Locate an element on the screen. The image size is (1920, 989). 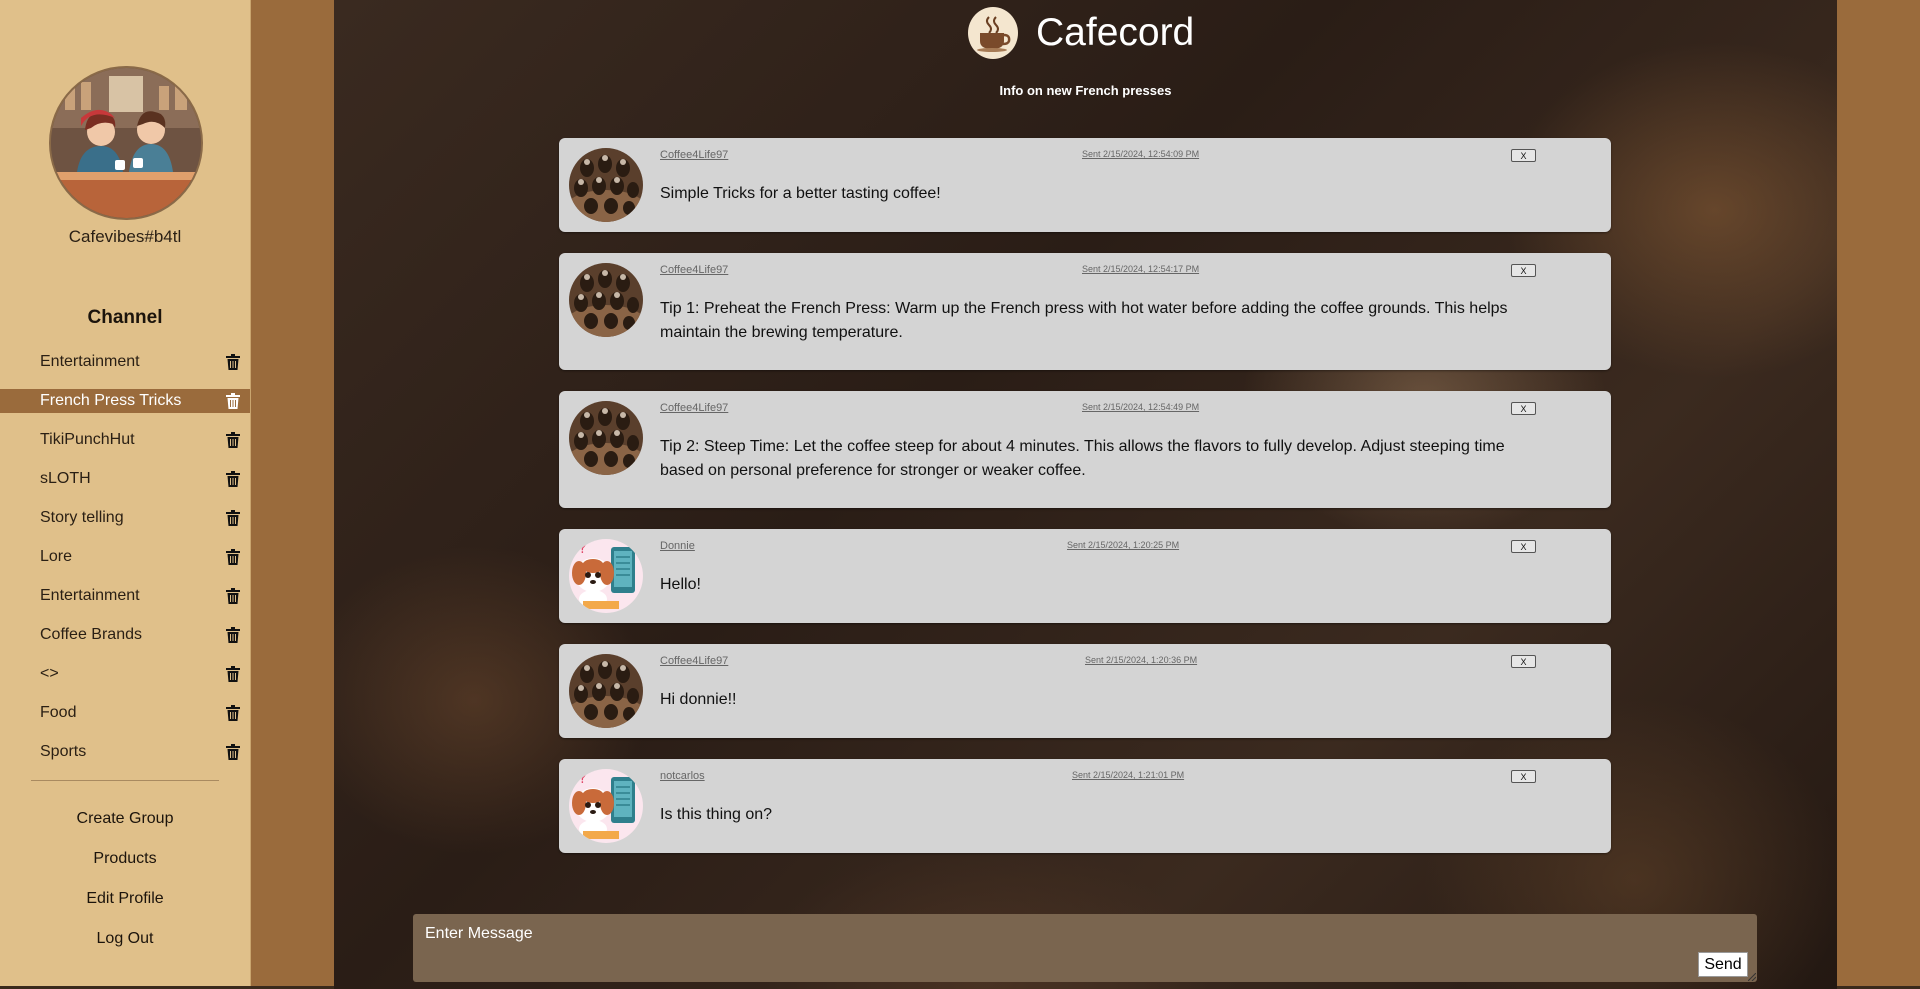
channel-label: Story telling is located at coordinates (82, 517).